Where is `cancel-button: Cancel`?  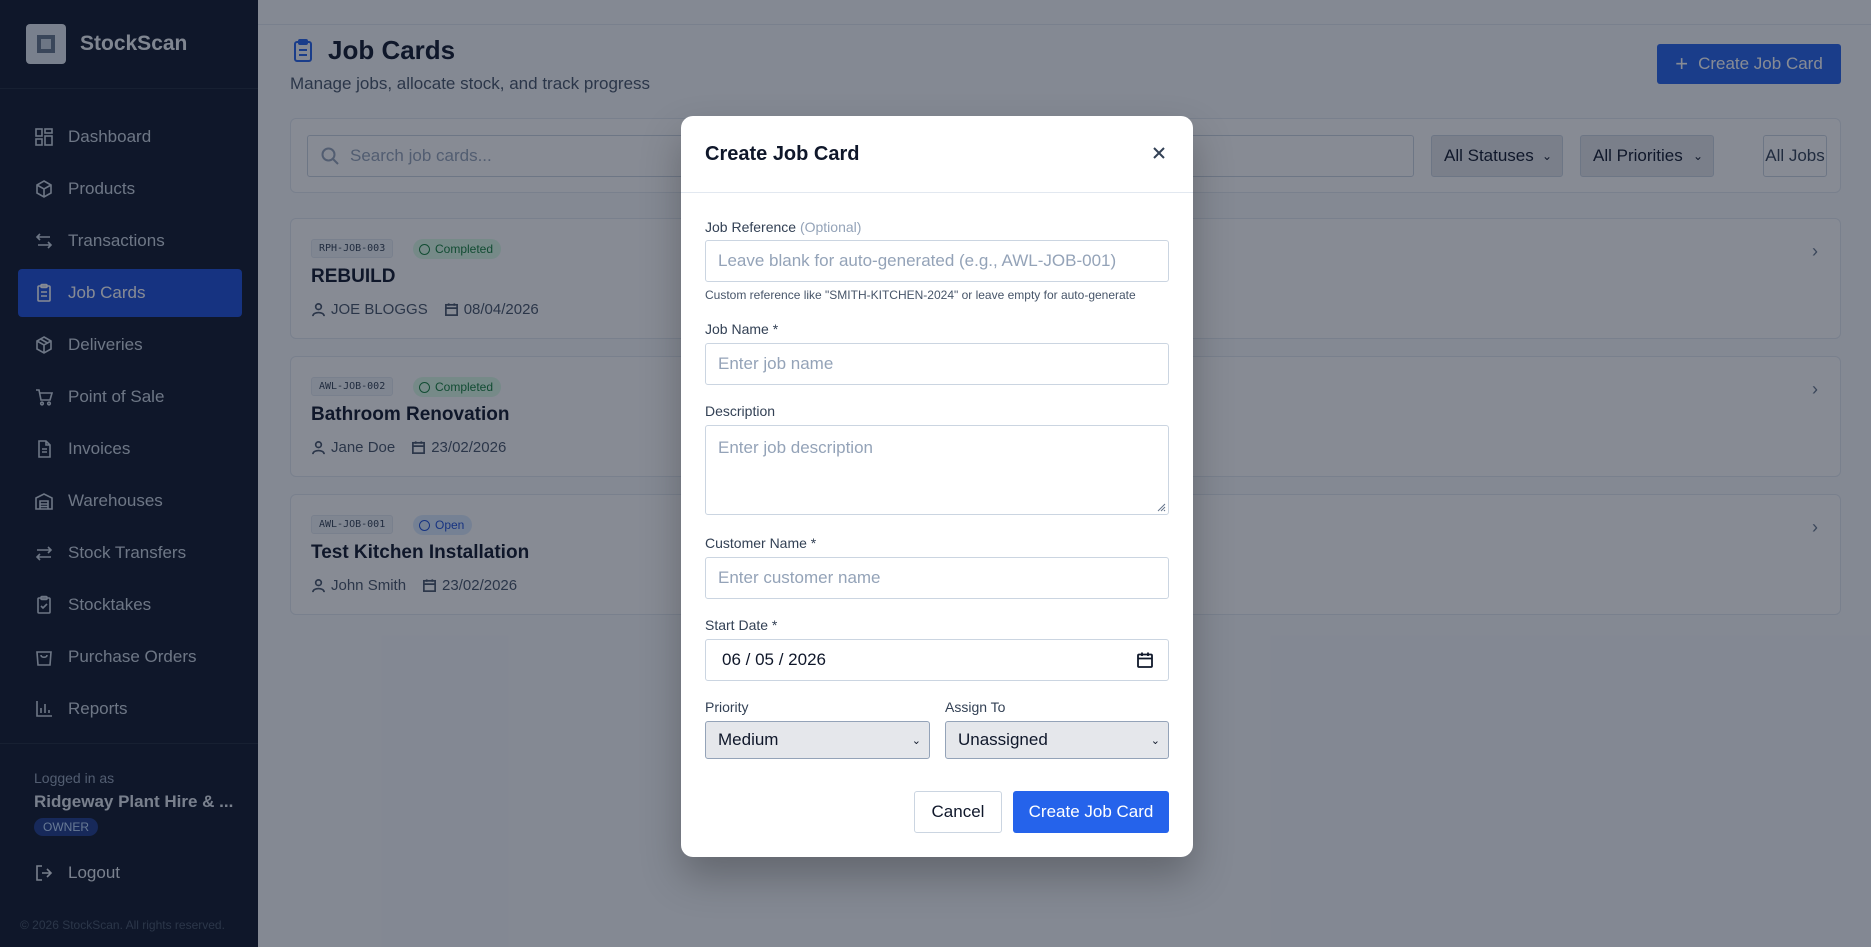
cancel-button: Cancel is located at coordinates (958, 812).